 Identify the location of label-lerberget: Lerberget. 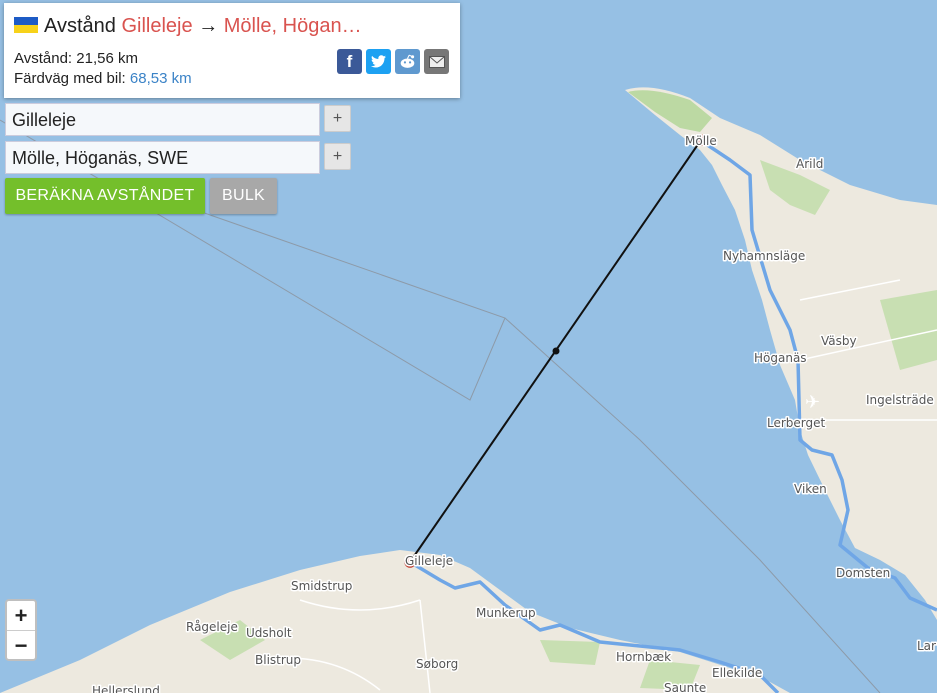
(796, 423).